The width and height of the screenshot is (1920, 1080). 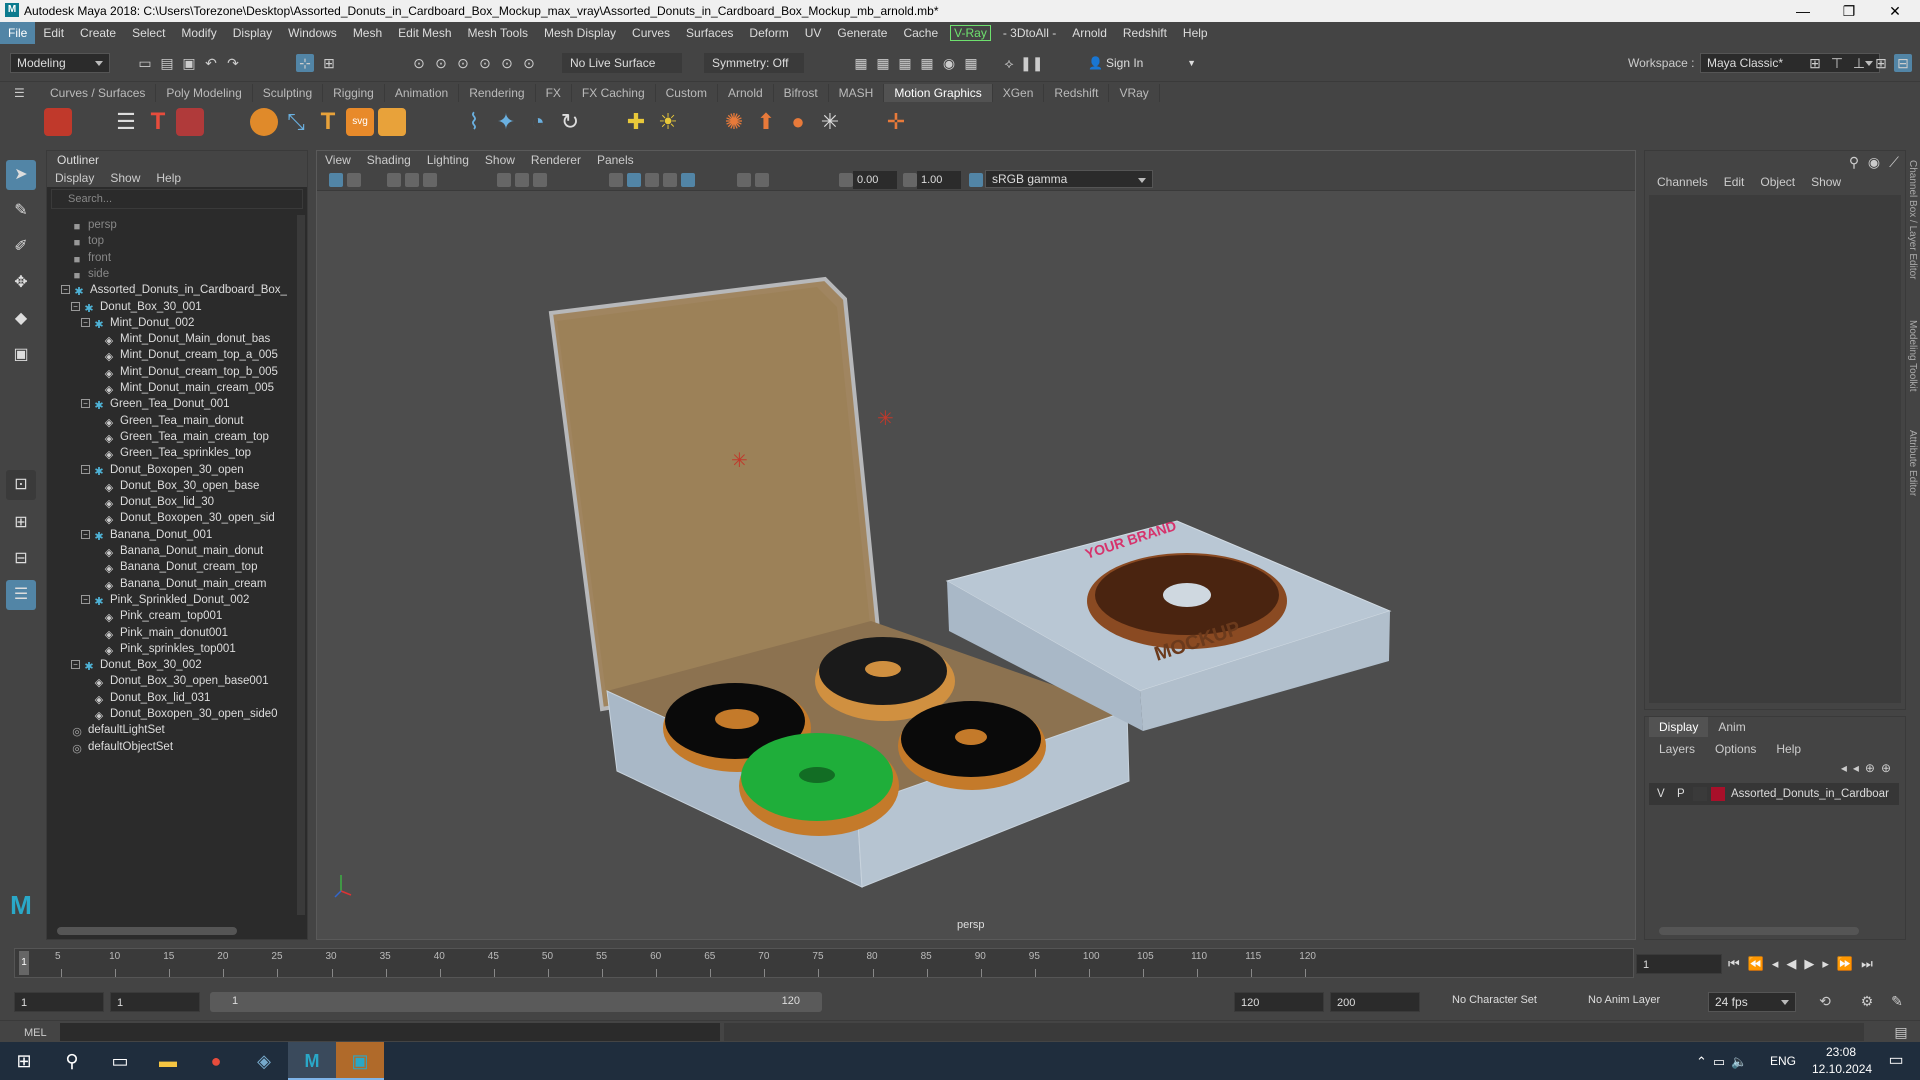 What do you see at coordinates (72, 1061) in the screenshot?
I see `search-icon: ⚲` at bounding box center [72, 1061].